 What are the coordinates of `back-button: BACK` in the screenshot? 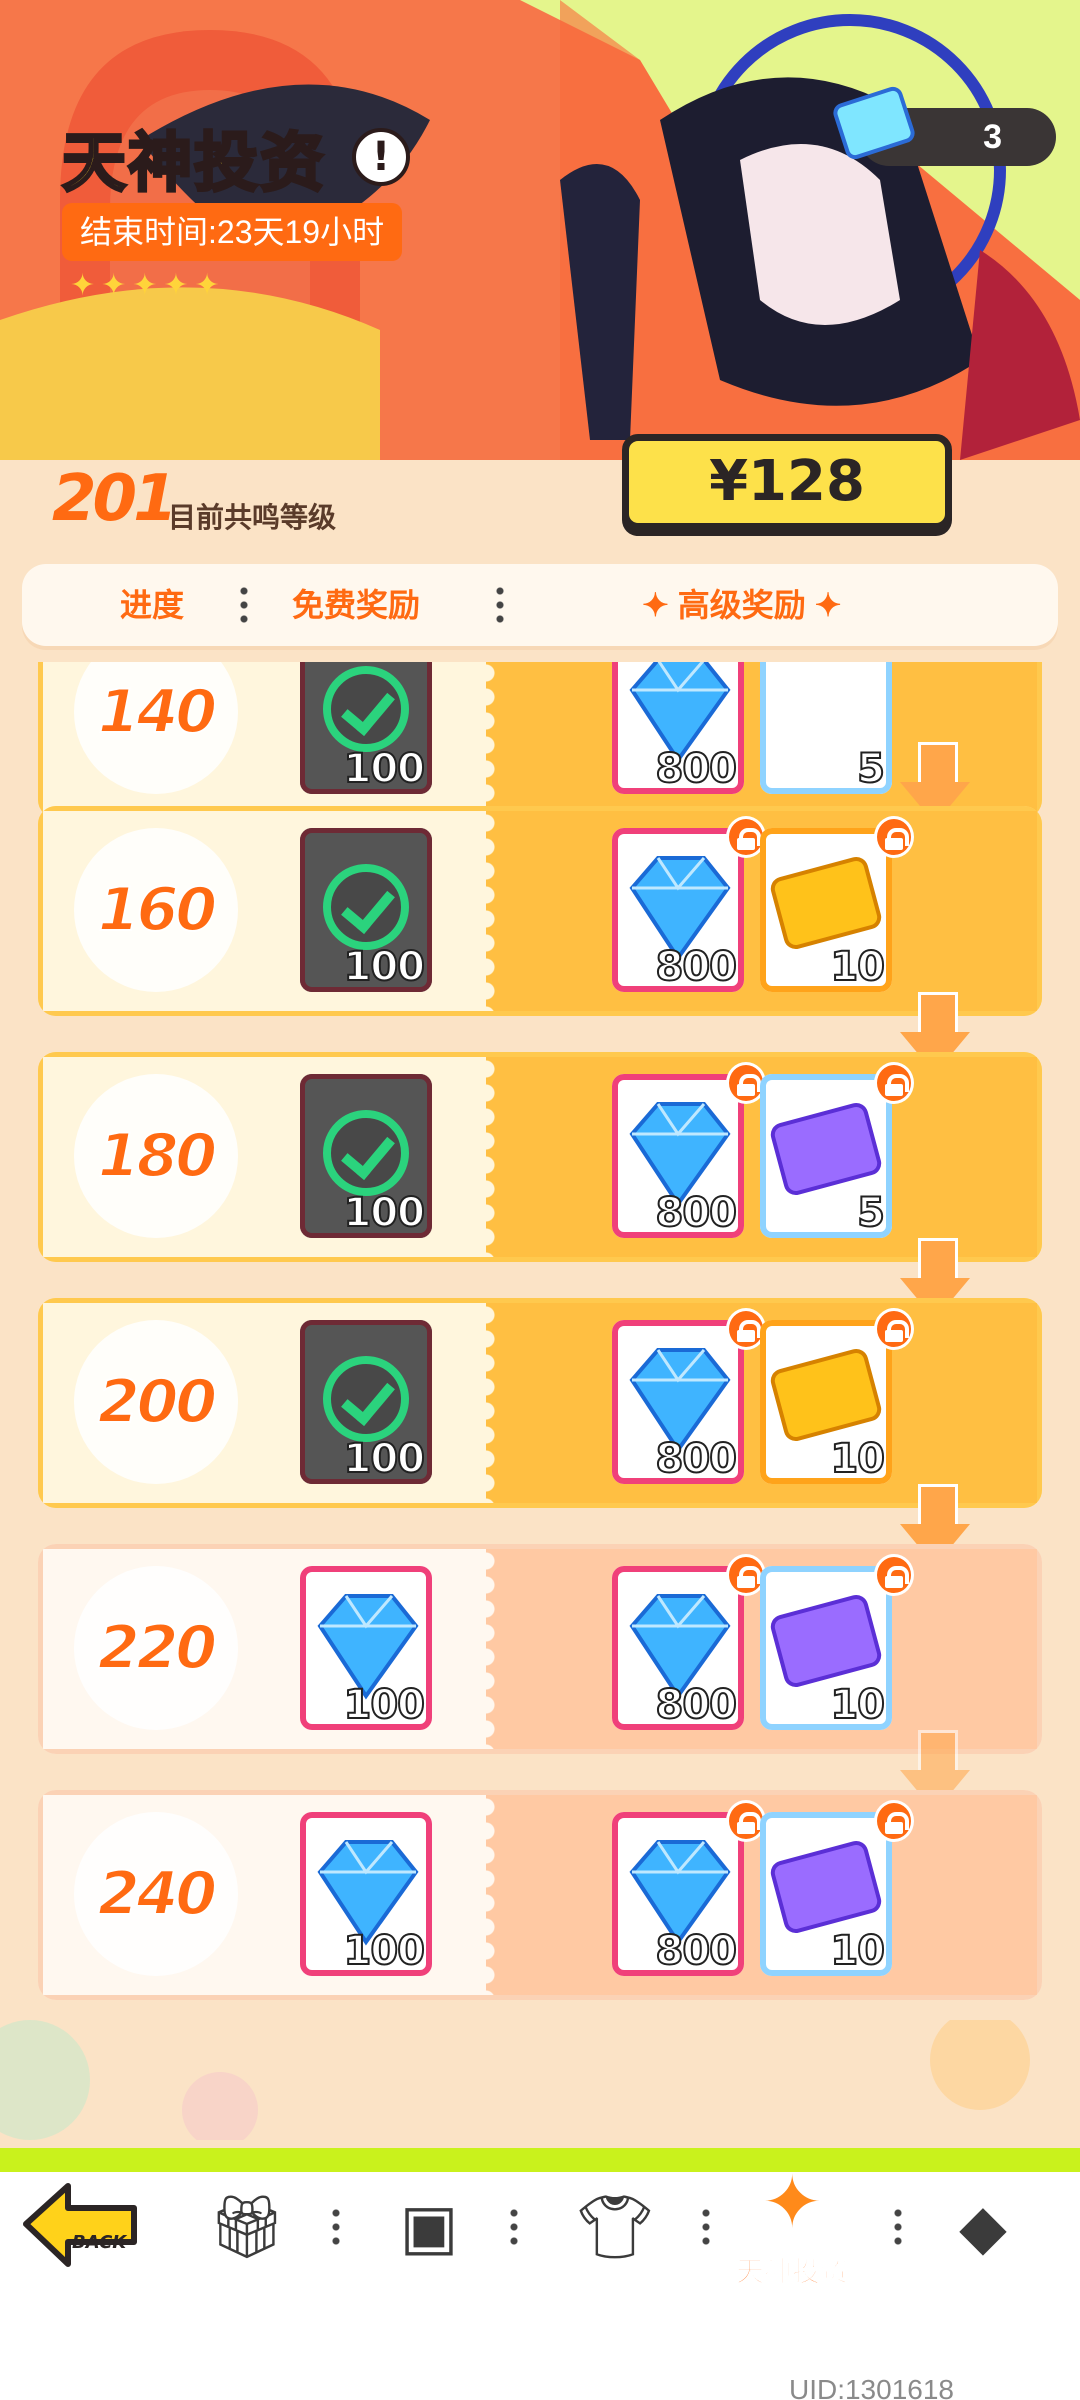 It's located at (81, 2227).